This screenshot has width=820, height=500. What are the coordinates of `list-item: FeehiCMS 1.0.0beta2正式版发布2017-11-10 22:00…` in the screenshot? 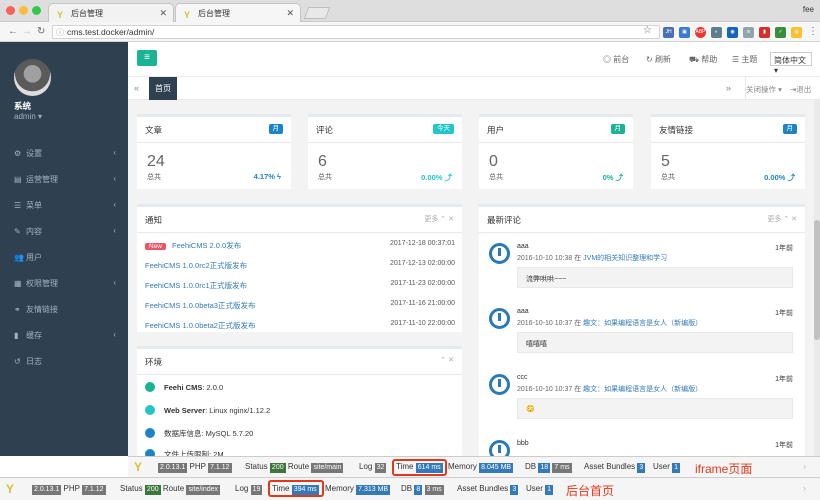 It's located at (300, 325).